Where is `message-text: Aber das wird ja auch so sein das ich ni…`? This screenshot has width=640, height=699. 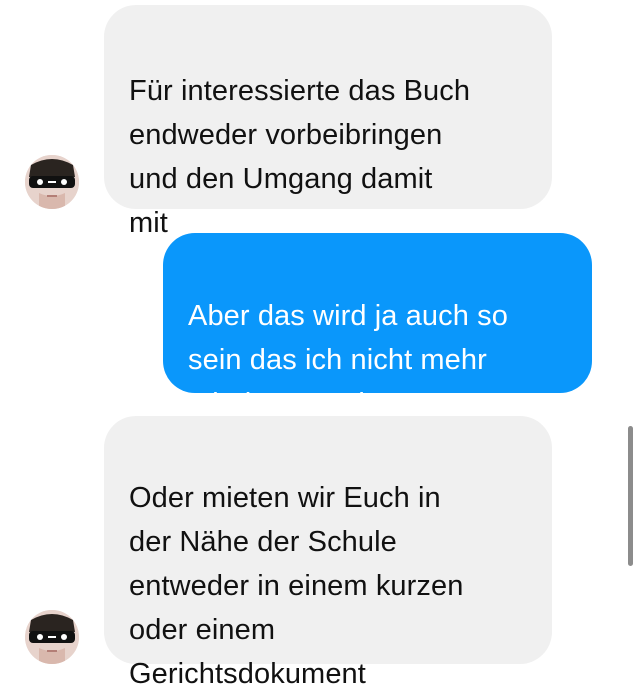 message-text: Aber das wird ja auch so sein das ich ni… is located at coordinates (348, 360).